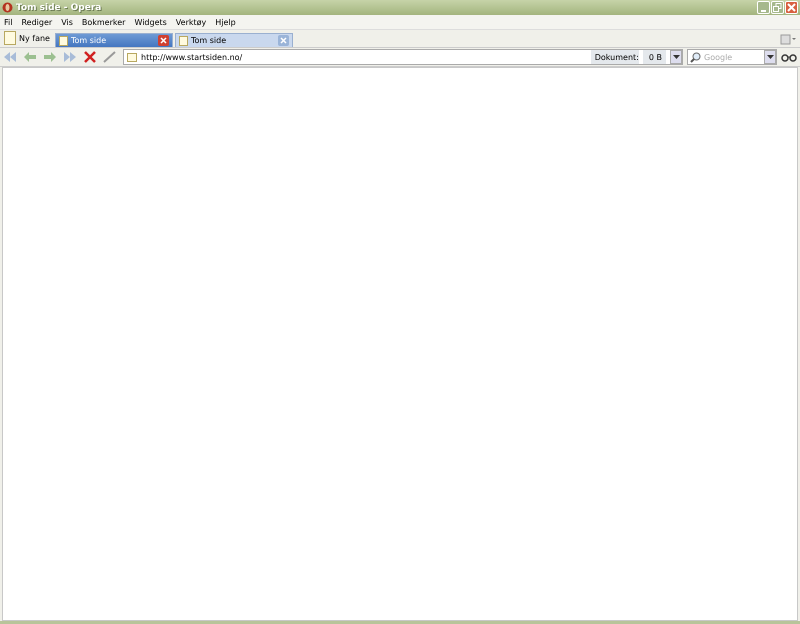 The width and height of the screenshot is (800, 624). What do you see at coordinates (110, 57) in the screenshot?
I see `pen-icon` at bounding box center [110, 57].